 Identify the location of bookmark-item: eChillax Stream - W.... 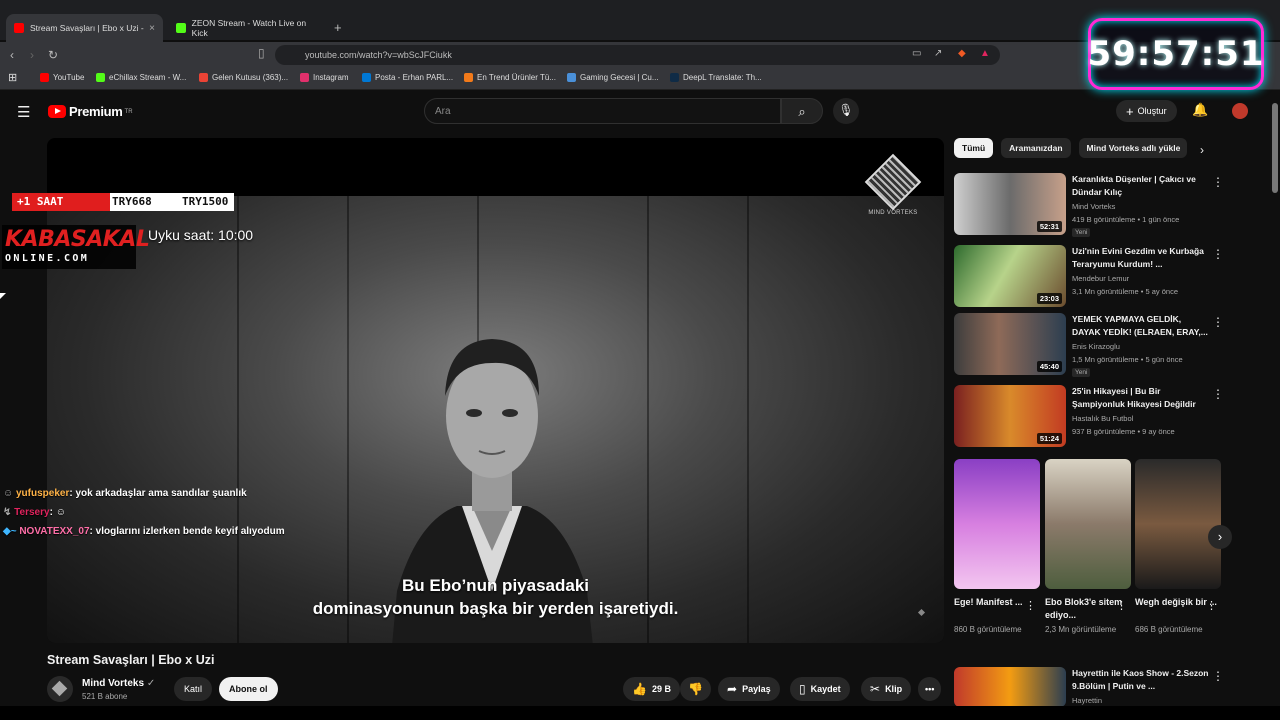
(141, 77).